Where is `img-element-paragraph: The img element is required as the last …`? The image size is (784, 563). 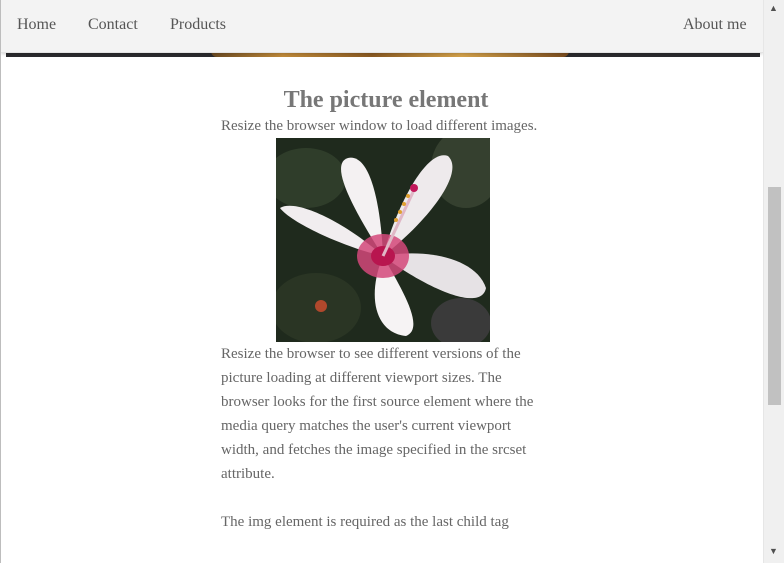 img-element-paragraph: The img element is required as the last … is located at coordinates (365, 522).